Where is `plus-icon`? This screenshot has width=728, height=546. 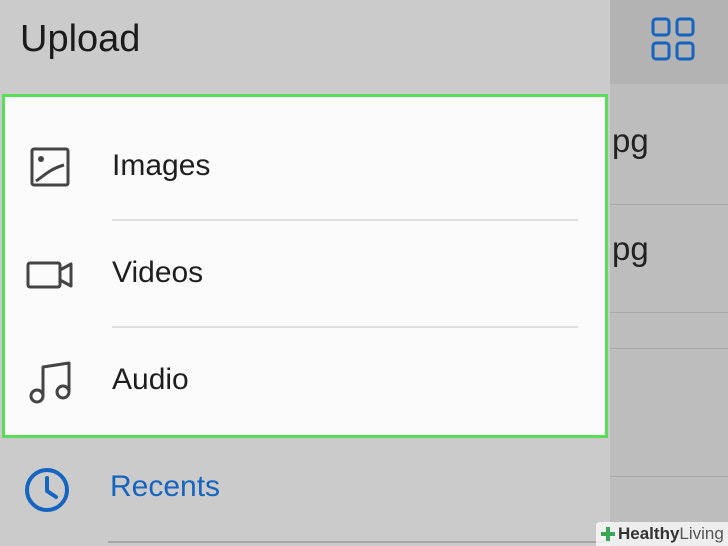
plus-icon is located at coordinates (608, 534).